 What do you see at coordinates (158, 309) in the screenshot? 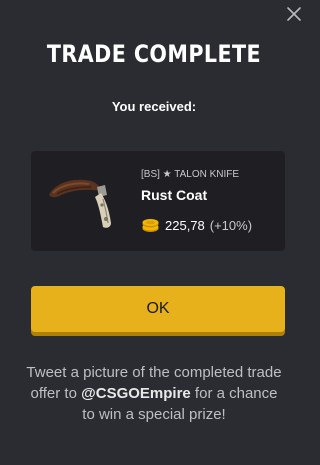
I see `ok-button: OK` at bounding box center [158, 309].